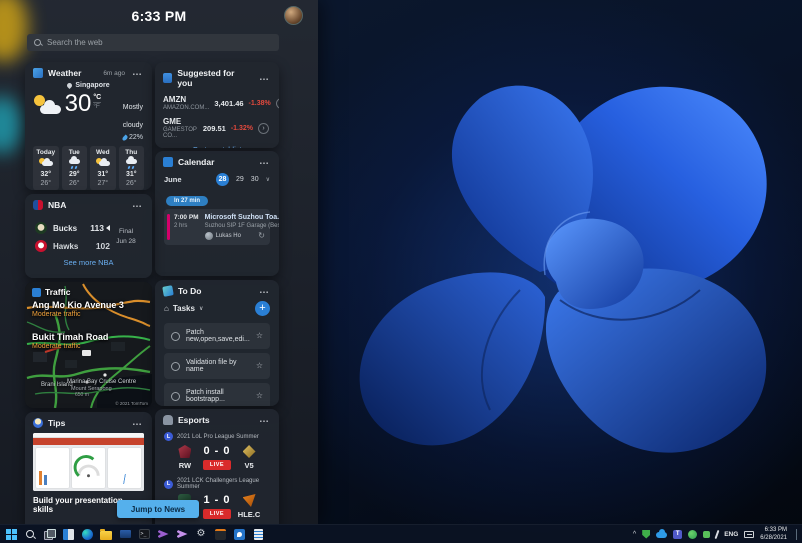 This screenshot has height=543, width=802. Describe the element at coordinates (261, 236) in the screenshot. I see `sync-icon: ↻` at that location.